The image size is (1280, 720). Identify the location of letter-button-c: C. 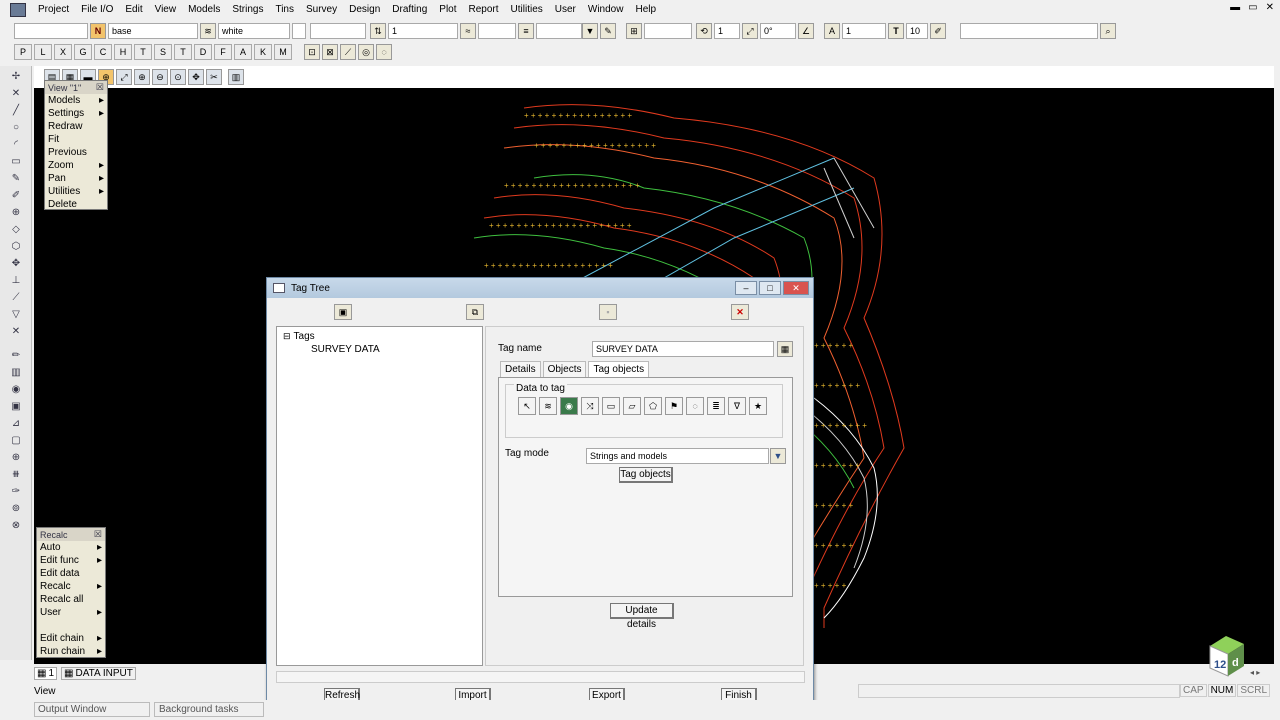
(103, 52).